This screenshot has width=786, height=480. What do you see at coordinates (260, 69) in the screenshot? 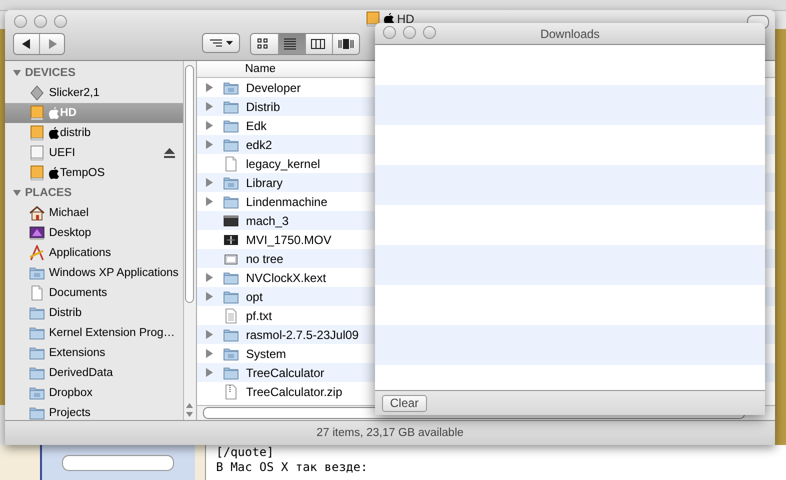
I see `column-header: Name` at bounding box center [260, 69].